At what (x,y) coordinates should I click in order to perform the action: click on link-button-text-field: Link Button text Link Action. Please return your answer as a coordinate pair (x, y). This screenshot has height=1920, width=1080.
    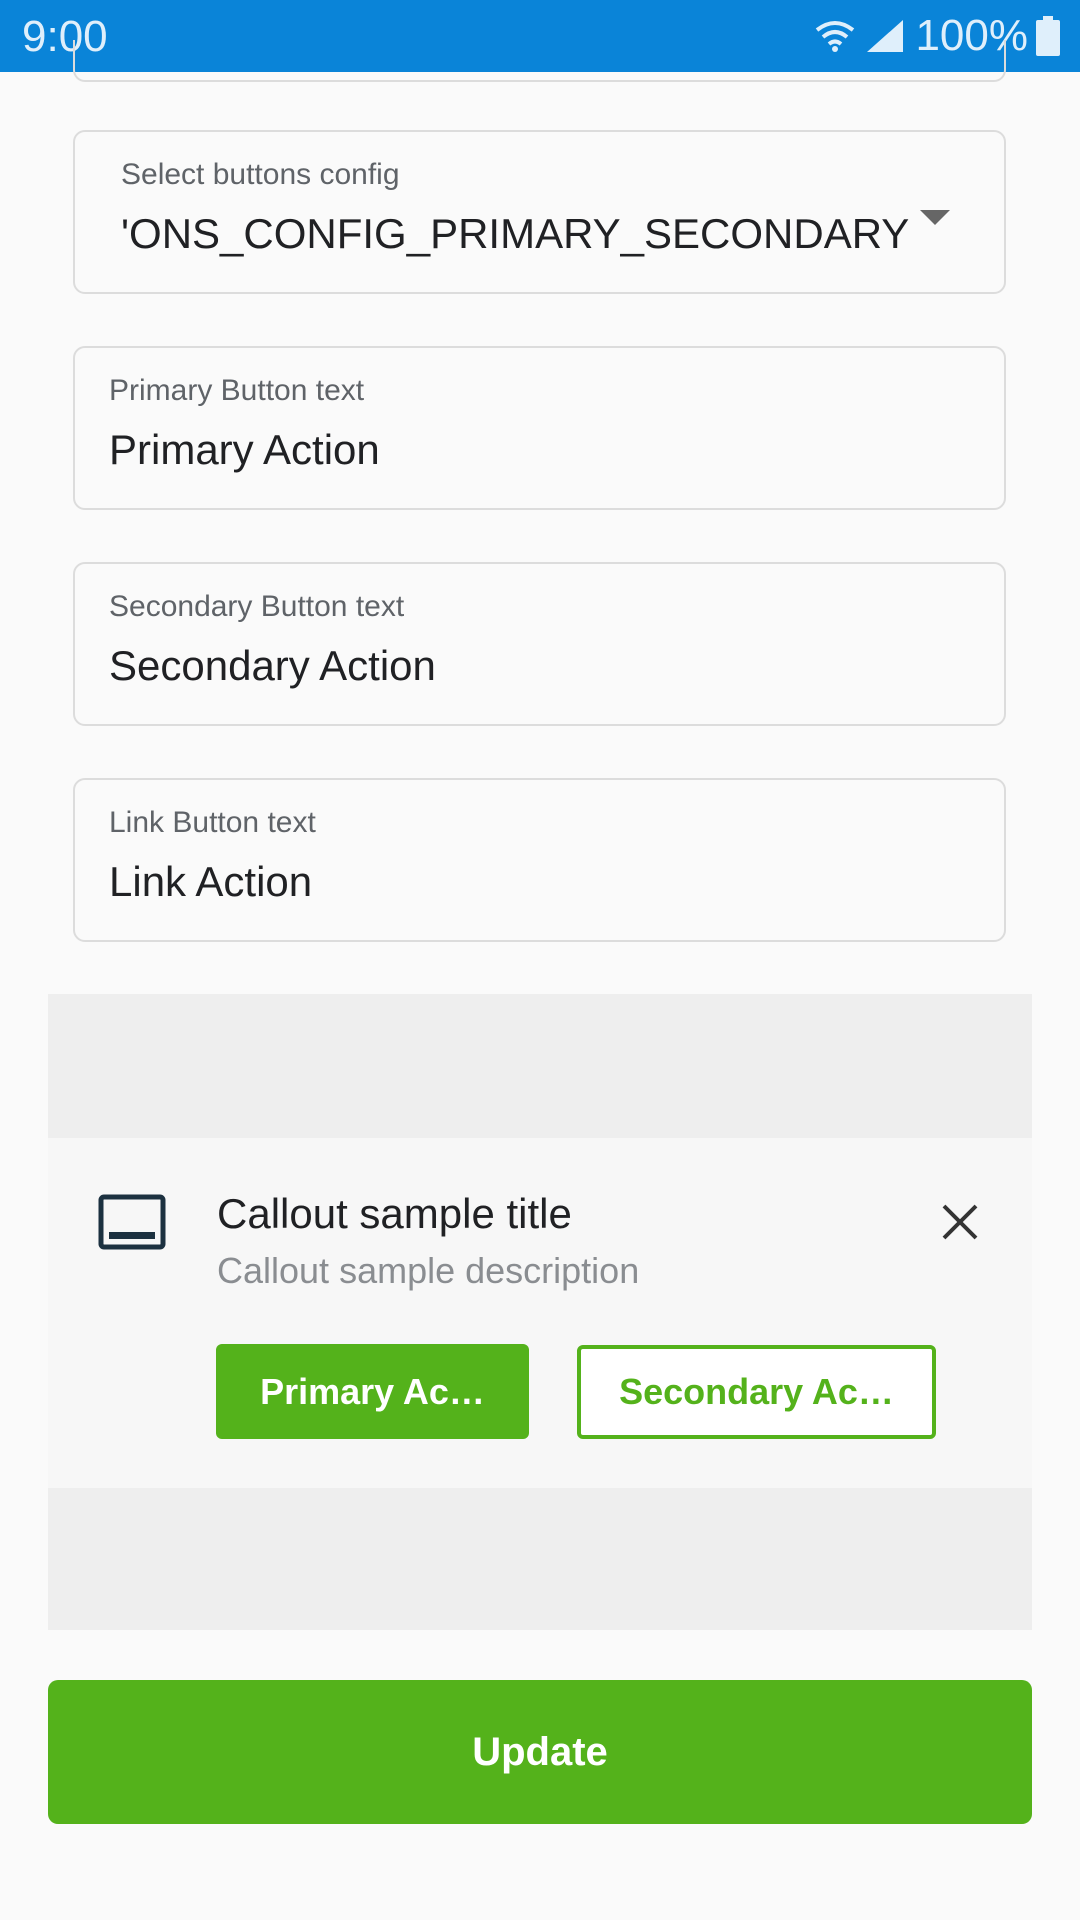
    Looking at the image, I should click on (539, 860).